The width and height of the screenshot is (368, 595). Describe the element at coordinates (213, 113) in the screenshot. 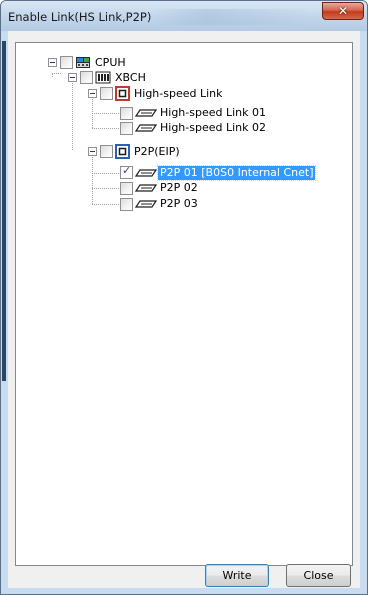

I see `tree-node-label: High-speed Link 01` at that location.